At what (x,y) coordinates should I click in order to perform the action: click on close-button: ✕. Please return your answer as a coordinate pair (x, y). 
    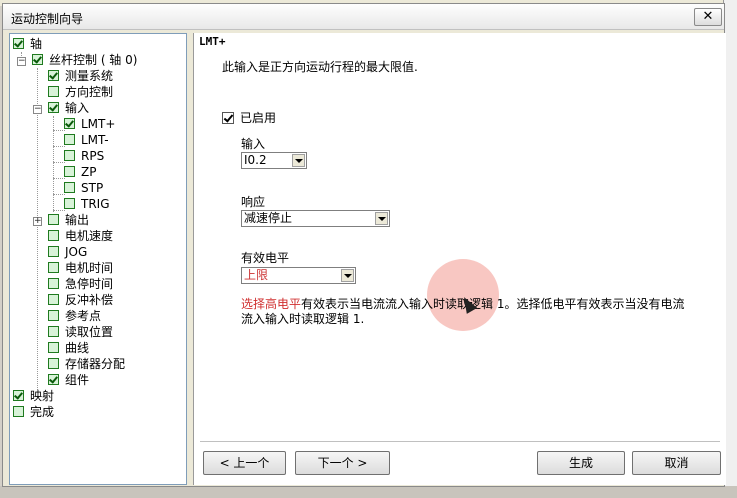
    Looking at the image, I should click on (708, 17).